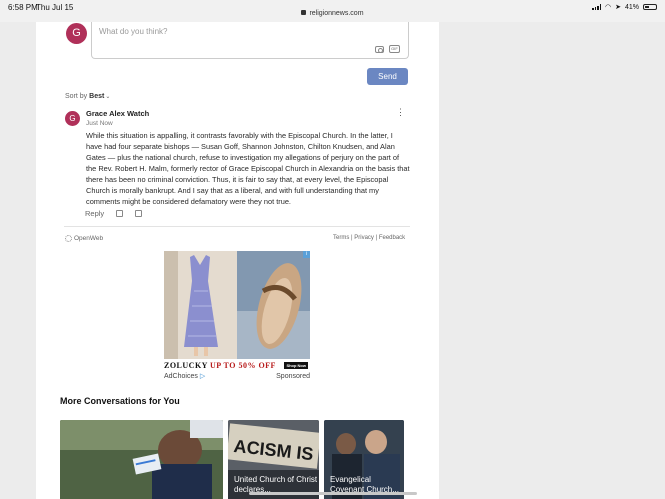 This screenshot has width=665, height=499. What do you see at coordinates (364, 238) in the screenshot?
I see `privacy-link: Privacy` at bounding box center [364, 238].